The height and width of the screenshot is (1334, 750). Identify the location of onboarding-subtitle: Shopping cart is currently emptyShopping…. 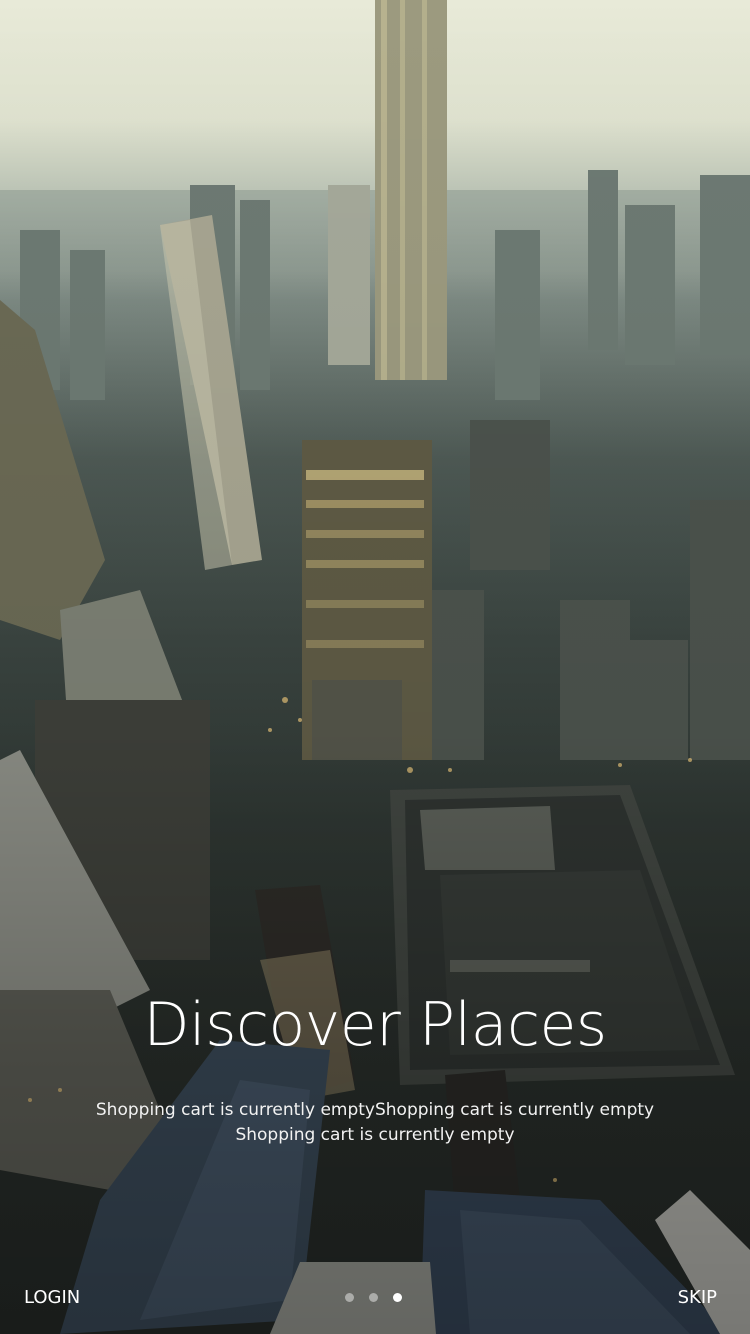
(375, 1123).